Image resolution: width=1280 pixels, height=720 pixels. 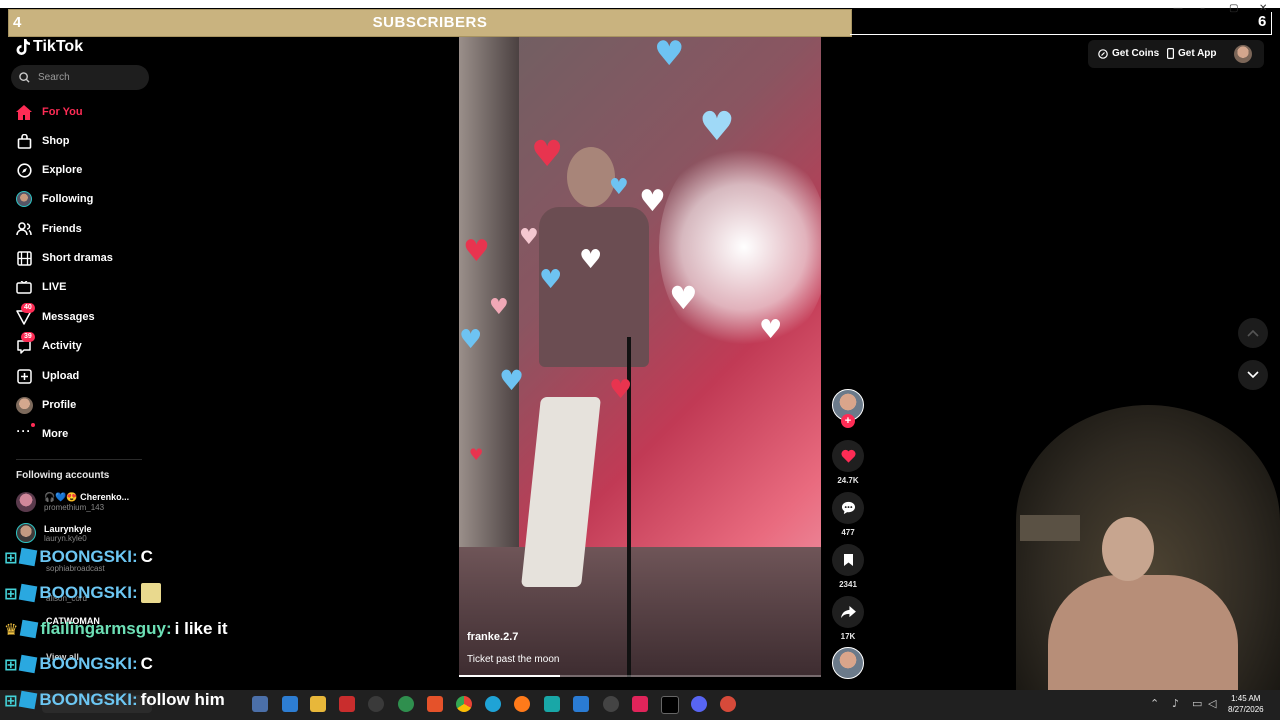 What do you see at coordinates (48, 229) in the screenshot?
I see `nav-friends: Friends` at bounding box center [48, 229].